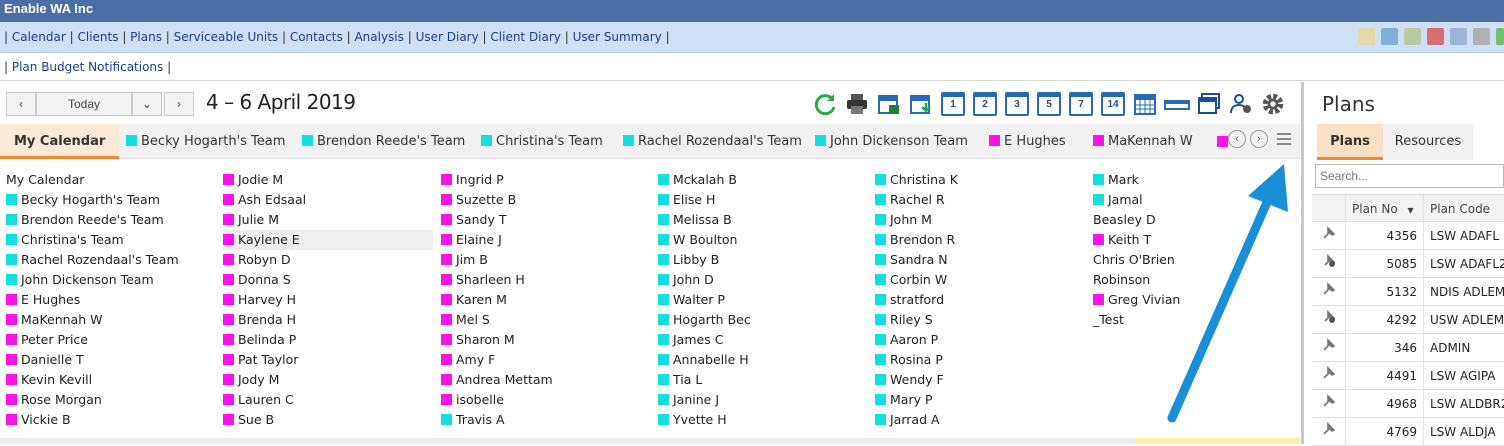 The height and width of the screenshot is (446, 1504). What do you see at coordinates (1143, 141) in the screenshot?
I see `tab-makennah-w: MaKennah W` at bounding box center [1143, 141].